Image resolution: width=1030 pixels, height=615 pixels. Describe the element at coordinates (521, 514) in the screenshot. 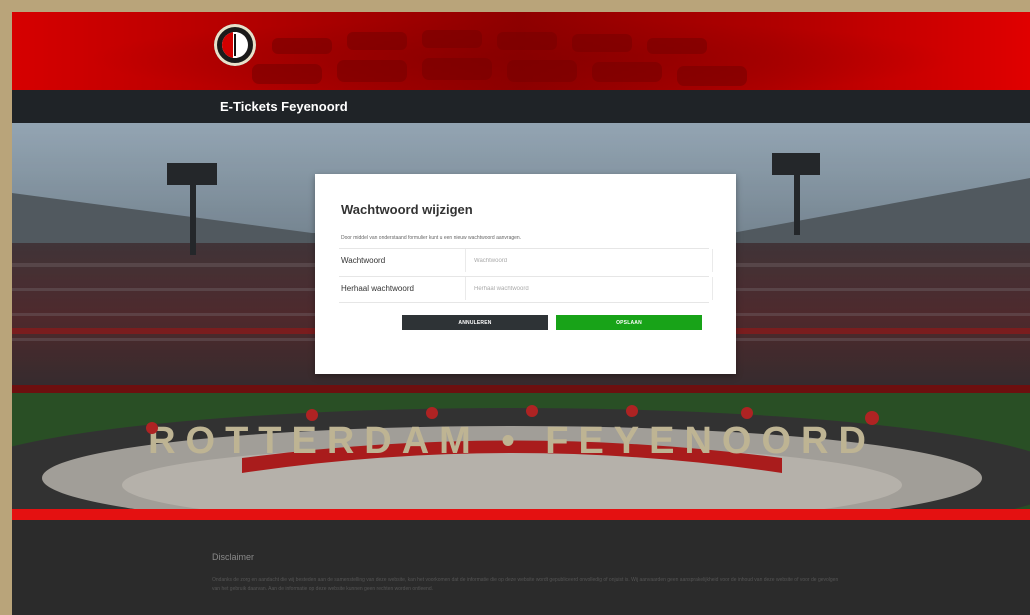

I see `red-divider` at that location.